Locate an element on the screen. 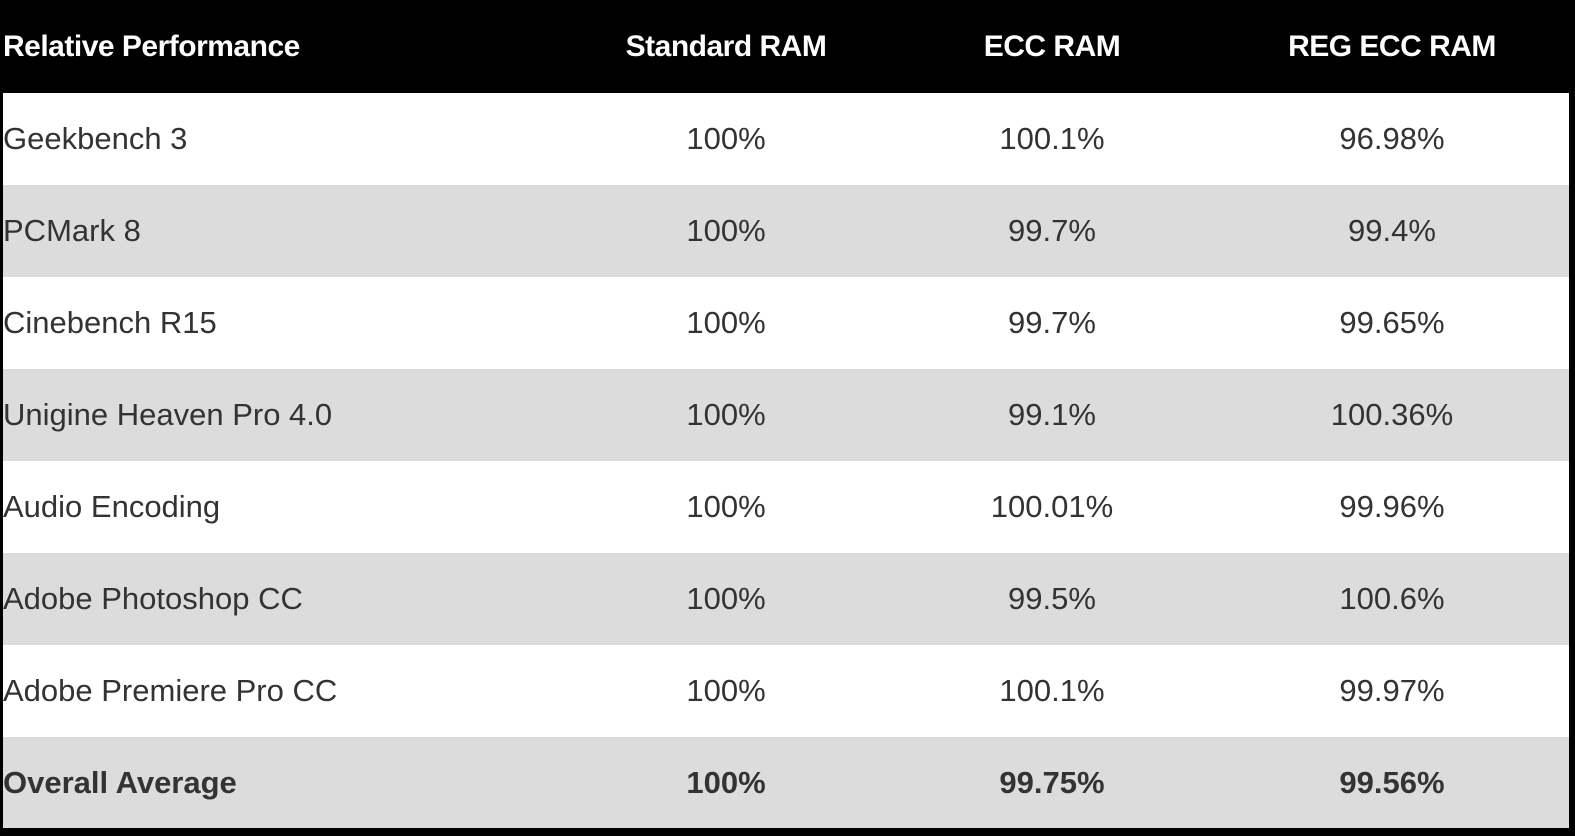  reg-ecc-ram-value: 99.4% is located at coordinates (1392, 230).